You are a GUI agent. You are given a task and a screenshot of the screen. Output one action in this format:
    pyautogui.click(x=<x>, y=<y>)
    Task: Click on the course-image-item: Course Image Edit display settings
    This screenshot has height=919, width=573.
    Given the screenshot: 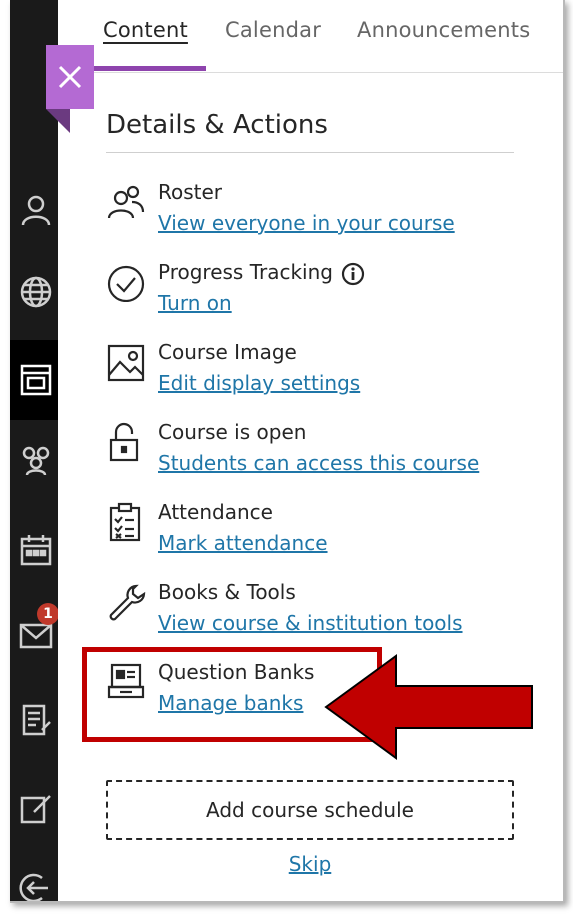 What is the action you would take?
    pyautogui.click(x=316, y=375)
    